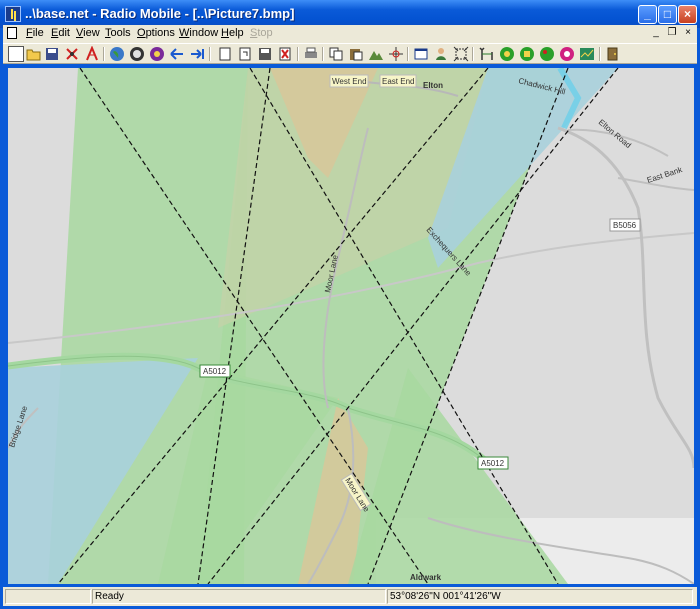 The image size is (700, 609). I want to click on minimize-button: _, so click(647, 14).